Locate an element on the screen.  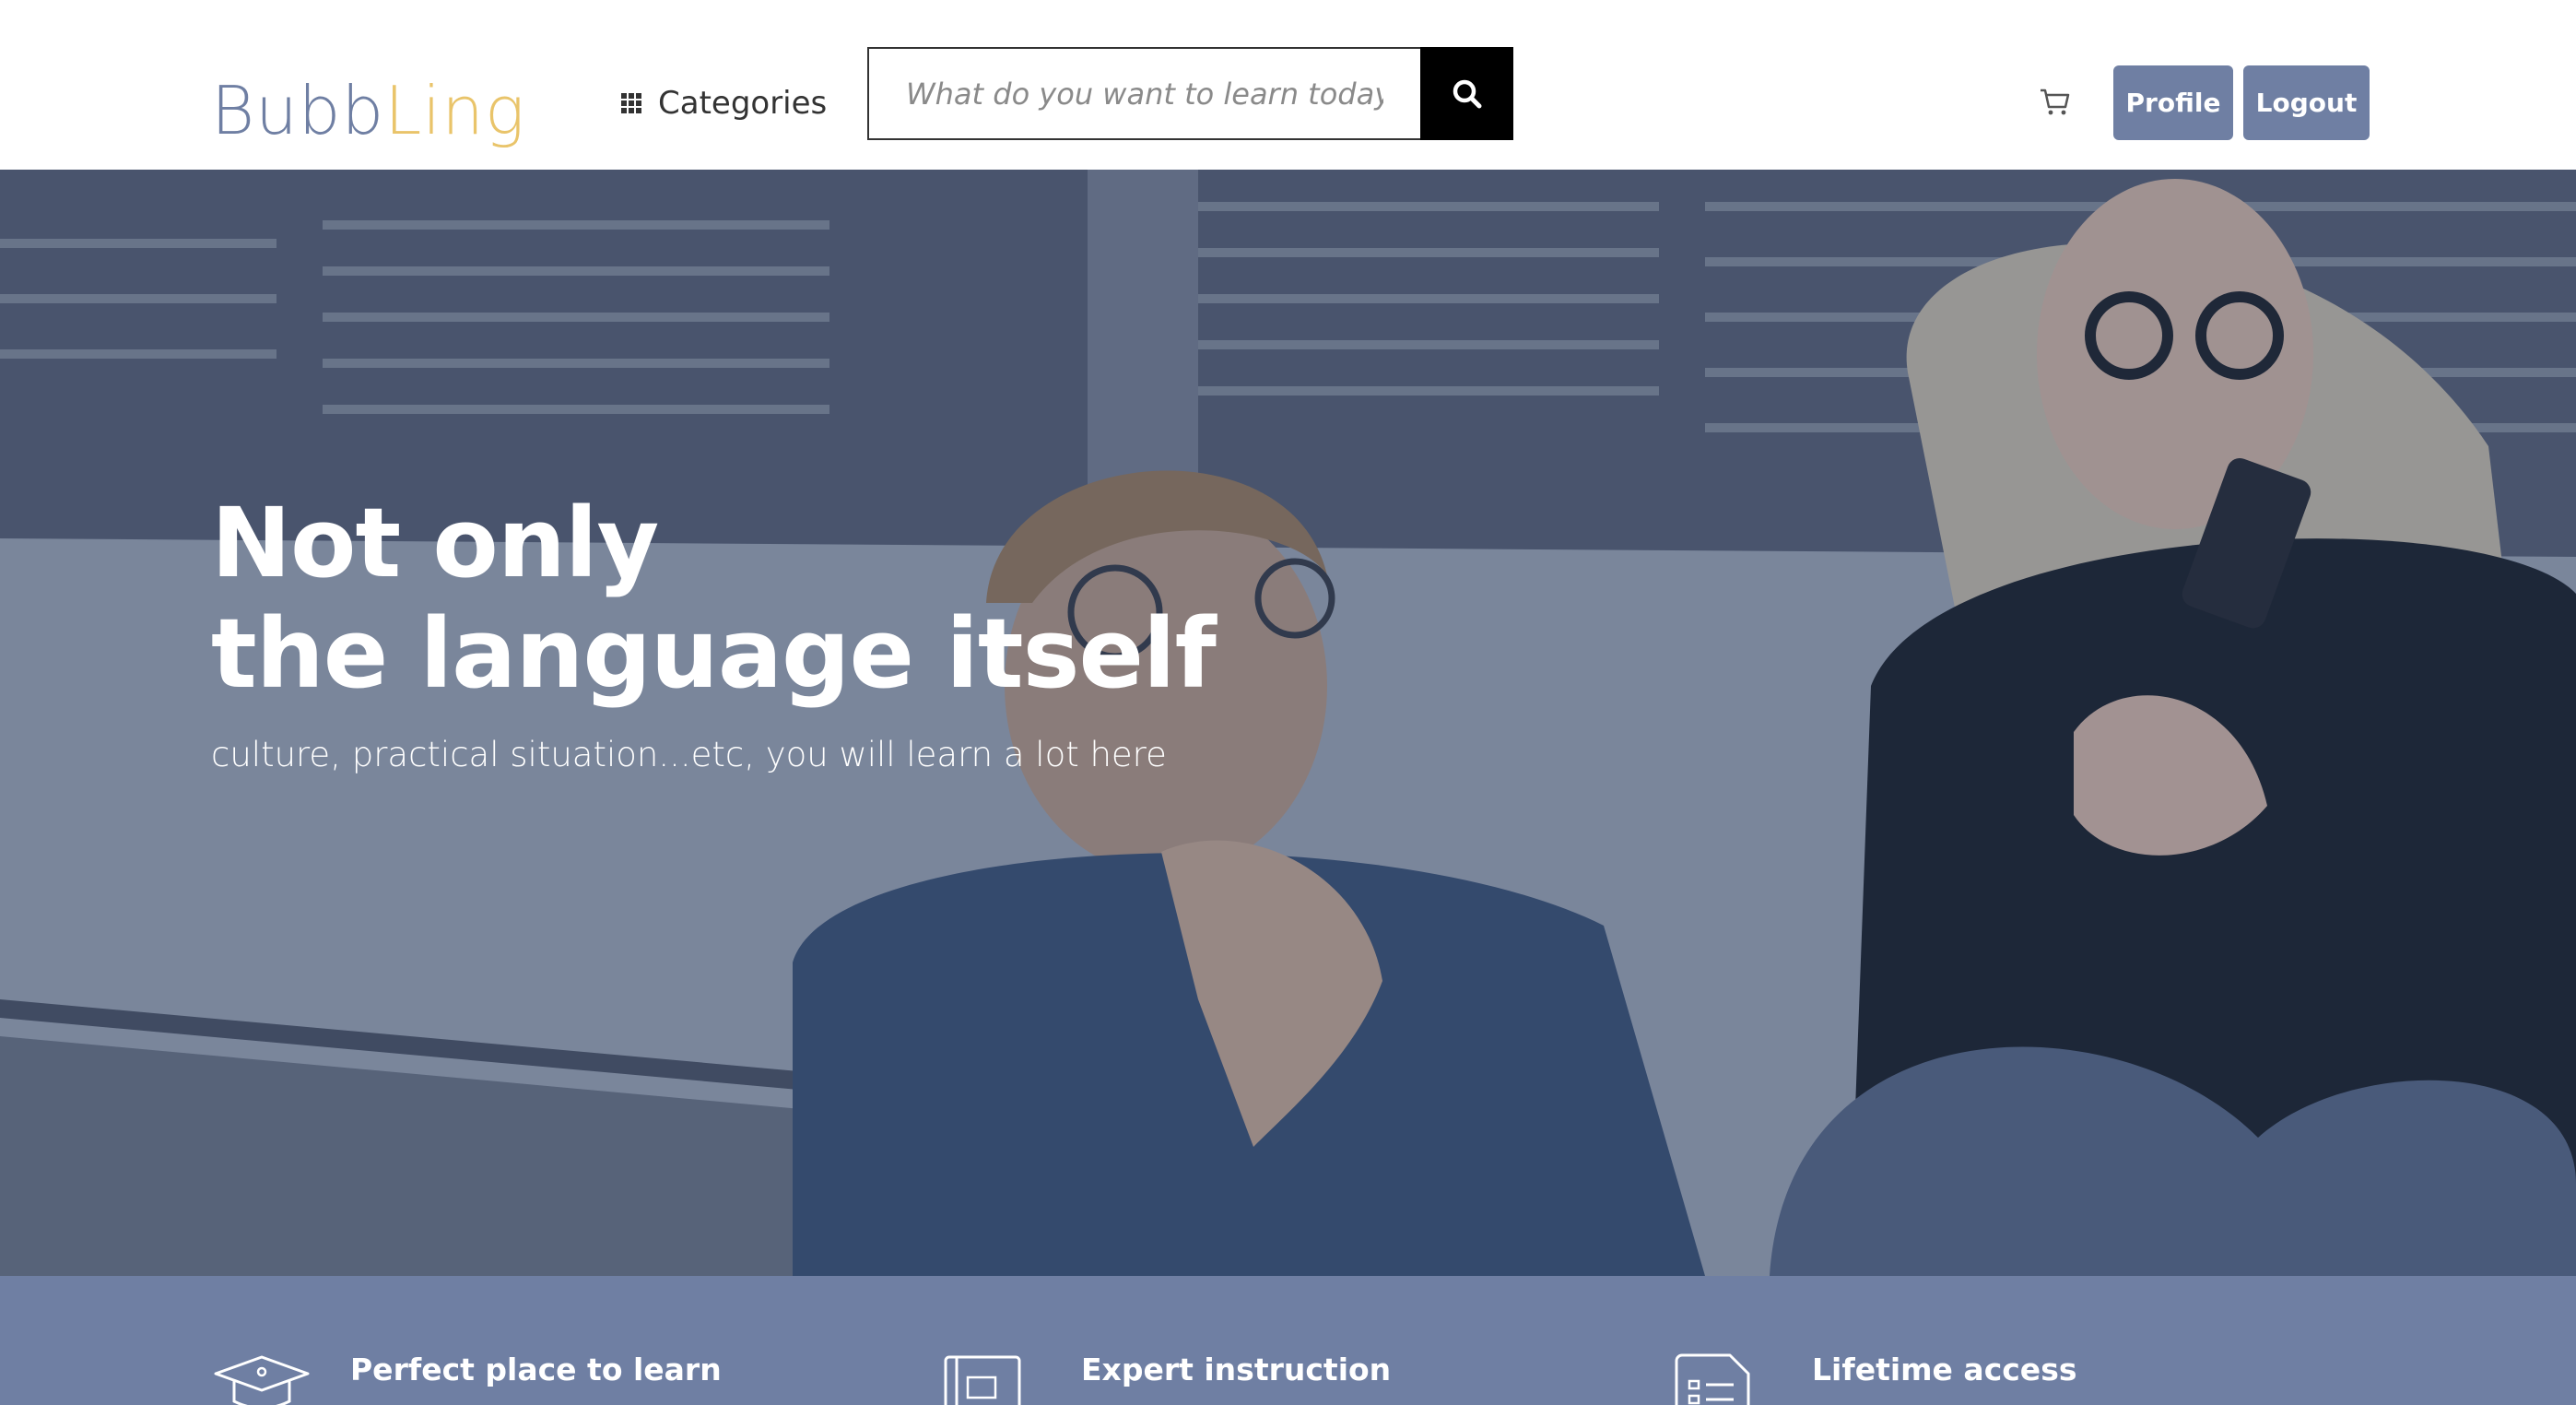
hero-title: Not only the language itself is located at coordinates (764, 598).